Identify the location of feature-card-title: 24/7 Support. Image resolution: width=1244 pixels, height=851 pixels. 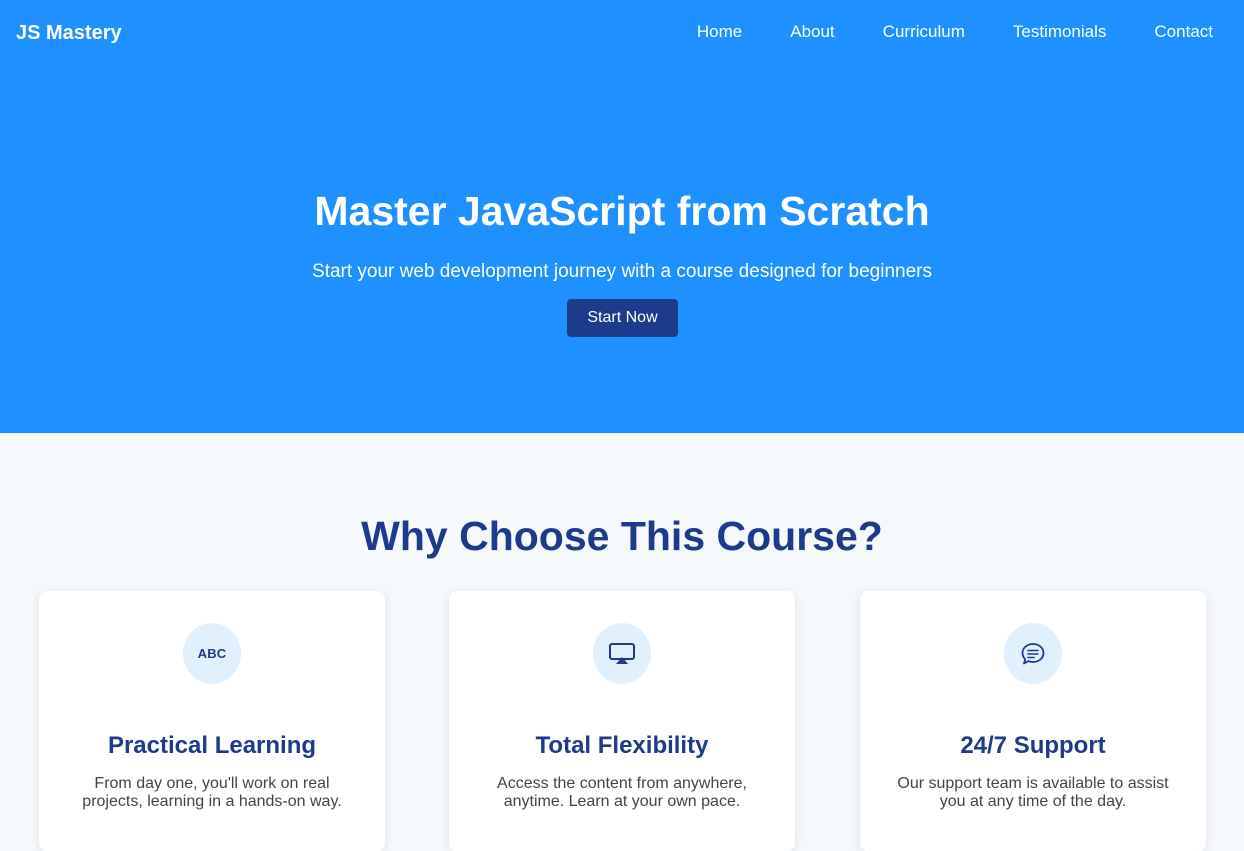
(1033, 745).